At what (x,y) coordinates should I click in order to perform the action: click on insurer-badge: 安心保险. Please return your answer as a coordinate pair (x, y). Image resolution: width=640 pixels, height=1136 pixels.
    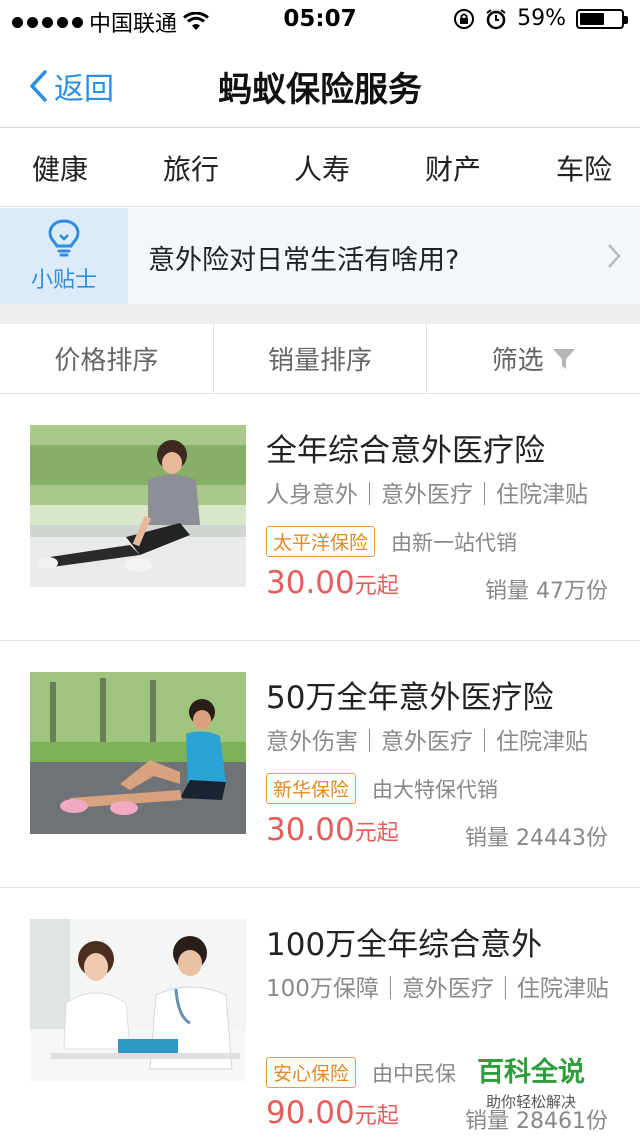
    Looking at the image, I should click on (311, 1072).